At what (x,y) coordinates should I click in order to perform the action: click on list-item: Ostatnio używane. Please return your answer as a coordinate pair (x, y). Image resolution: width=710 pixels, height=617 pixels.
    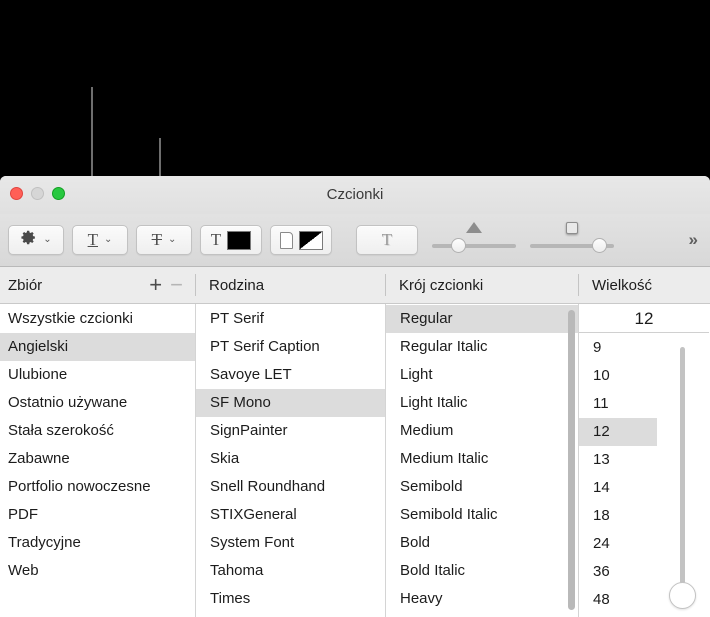
    Looking at the image, I should click on (97, 403).